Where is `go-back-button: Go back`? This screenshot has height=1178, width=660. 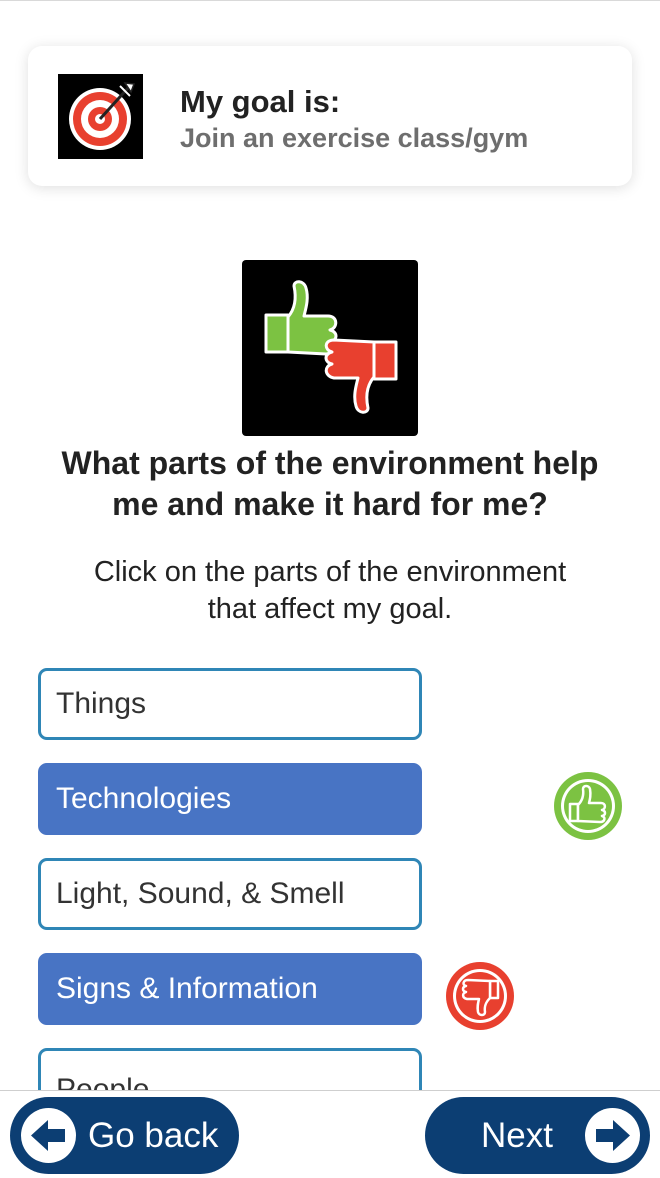 go-back-button: Go back is located at coordinates (124, 1135).